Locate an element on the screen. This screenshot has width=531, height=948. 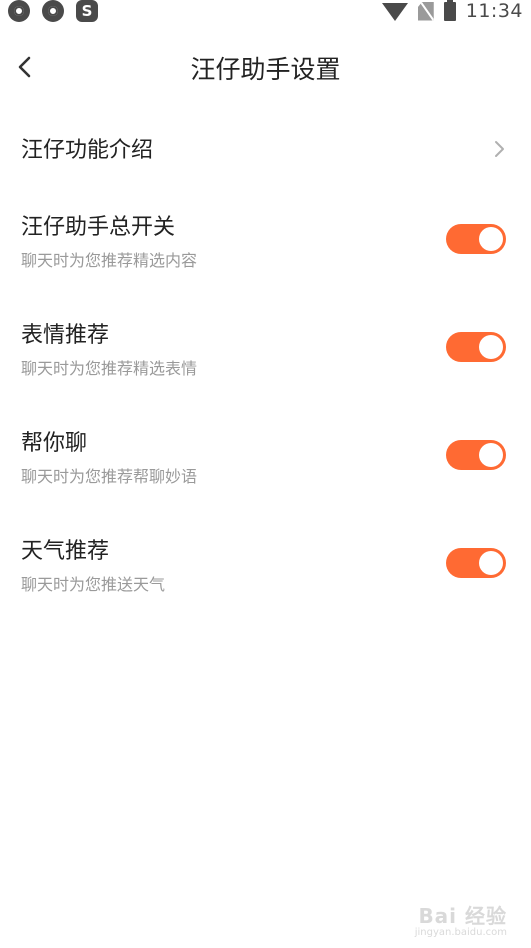
status-bar: S 11:34 is located at coordinates (265, 11).